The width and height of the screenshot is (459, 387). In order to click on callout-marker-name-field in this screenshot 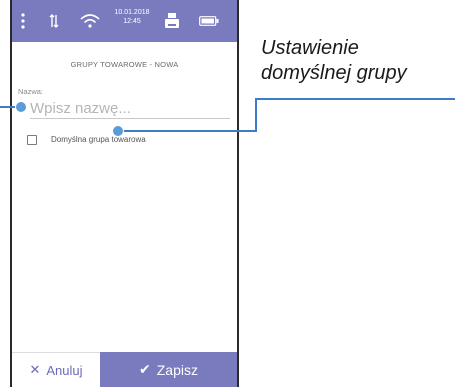, I will do `click(21, 107)`.